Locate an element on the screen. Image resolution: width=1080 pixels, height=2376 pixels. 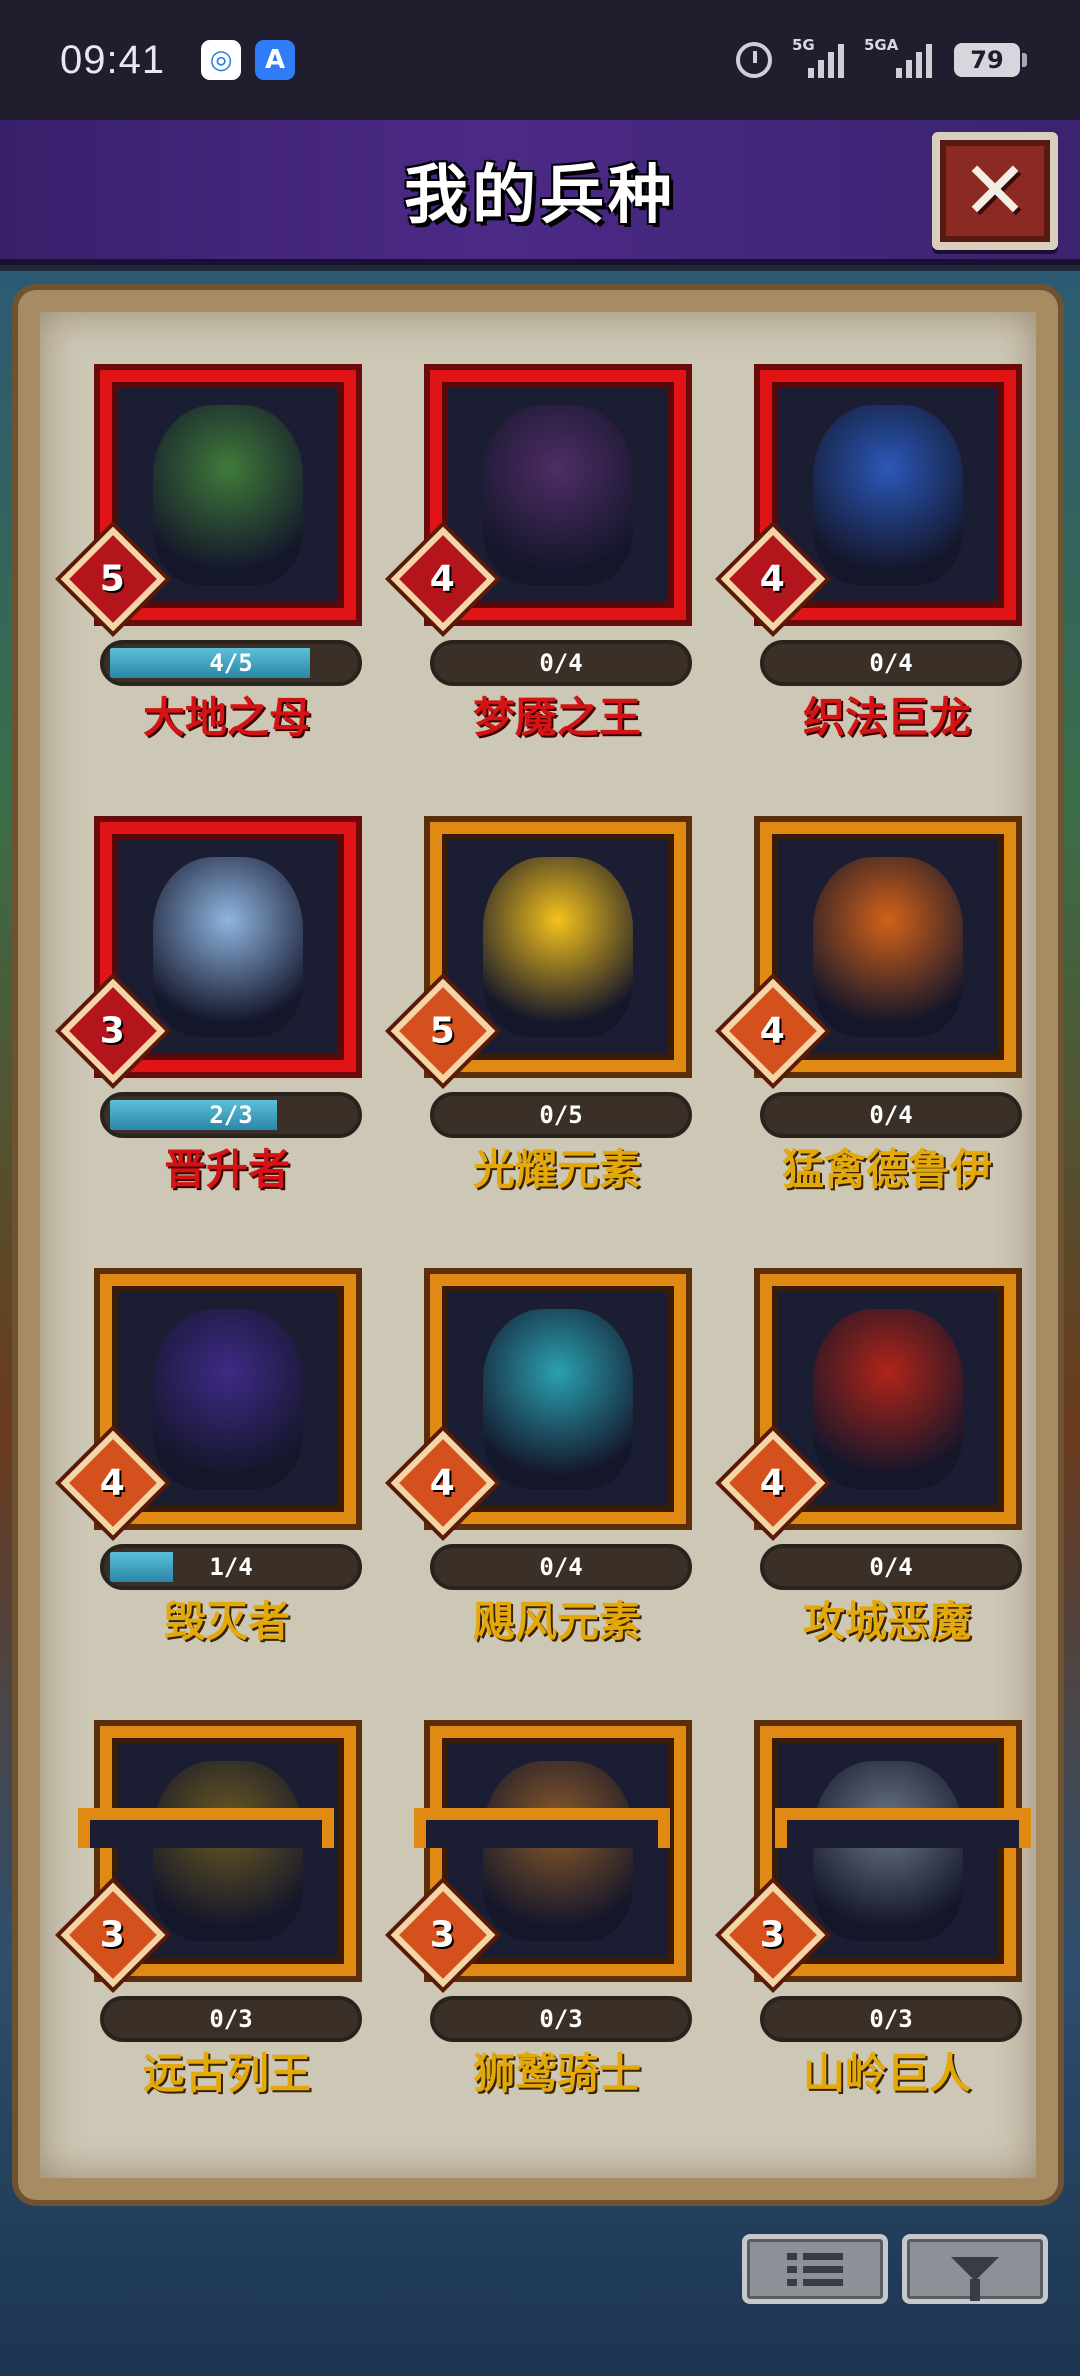
unit-card: 4 0/4 梦魇之王 is located at coordinates (556, 568).